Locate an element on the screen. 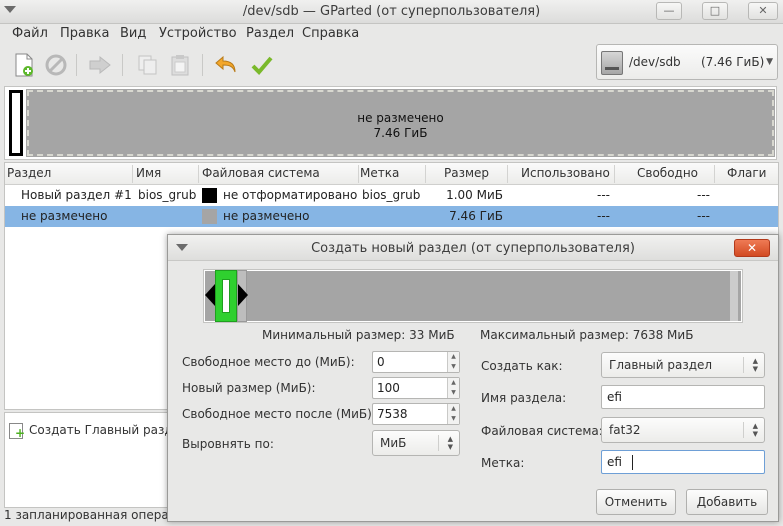  partition-resizer is located at coordinates (473, 296).